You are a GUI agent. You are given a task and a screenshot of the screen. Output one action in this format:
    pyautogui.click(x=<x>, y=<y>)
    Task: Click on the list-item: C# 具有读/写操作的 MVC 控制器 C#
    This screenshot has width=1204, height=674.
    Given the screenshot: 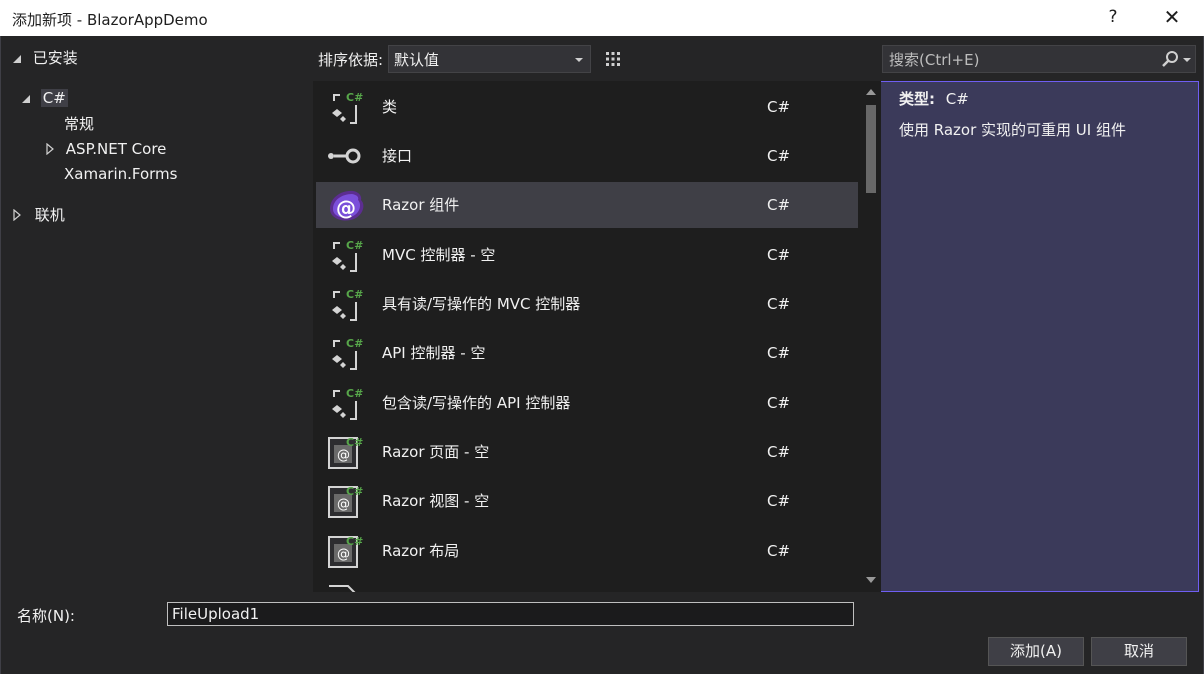 What is the action you would take?
    pyautogui.click(x=587, y=304)
    